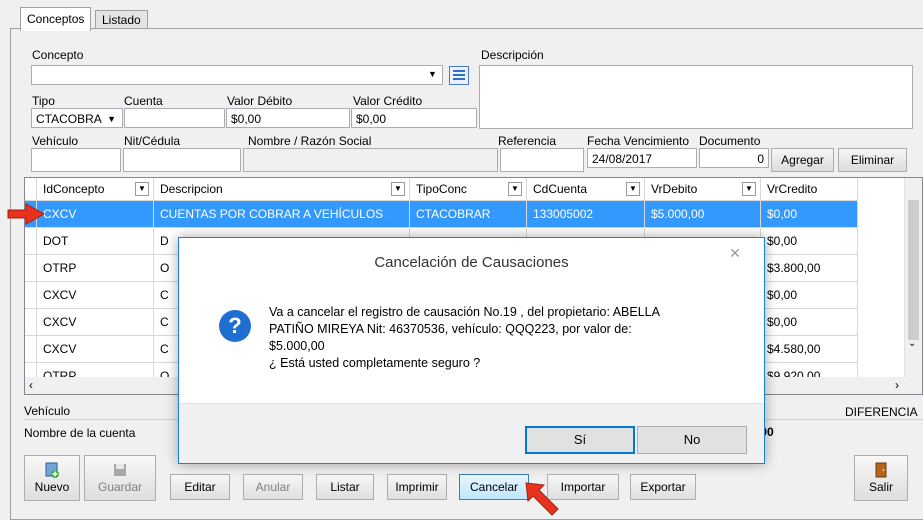 The height and width of the screenshot is (520, 923). What do you see at coordinates (696, 97) in the screenshot?
I see `descripcion-textarea` at bounding box center [696, 97].